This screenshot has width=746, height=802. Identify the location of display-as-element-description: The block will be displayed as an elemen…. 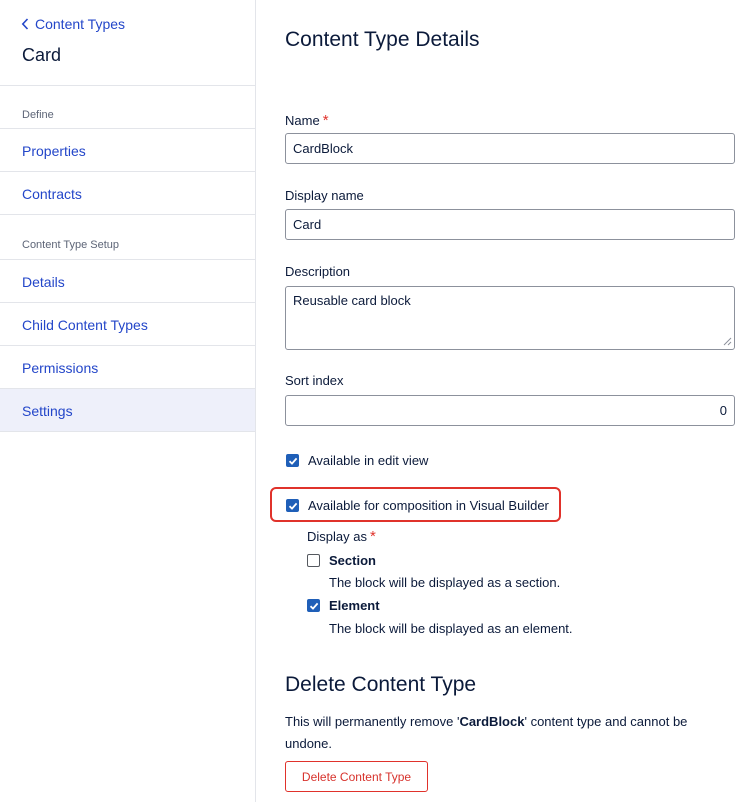
(451, 628).